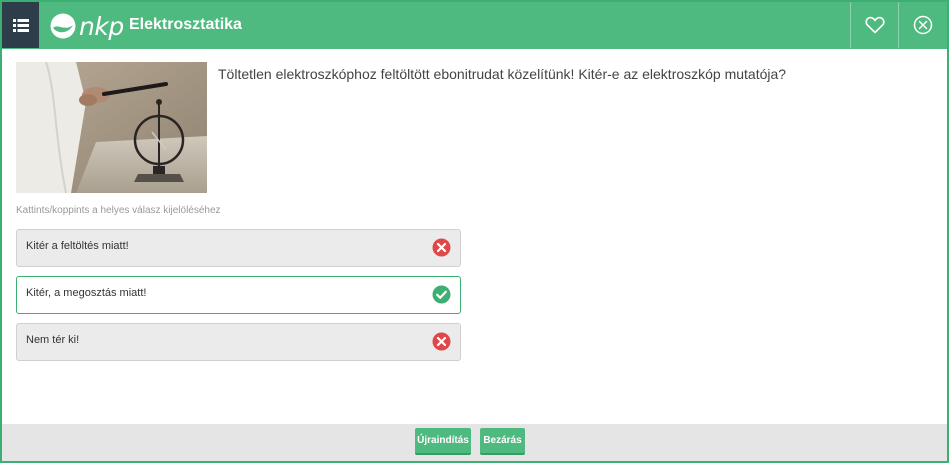 This screenshot has width=949, height=463. Describe the element at coordinates (238, 295) in the screenshot. I see `answer-option-2: Kitér, a megosztás miatt!` at that location.